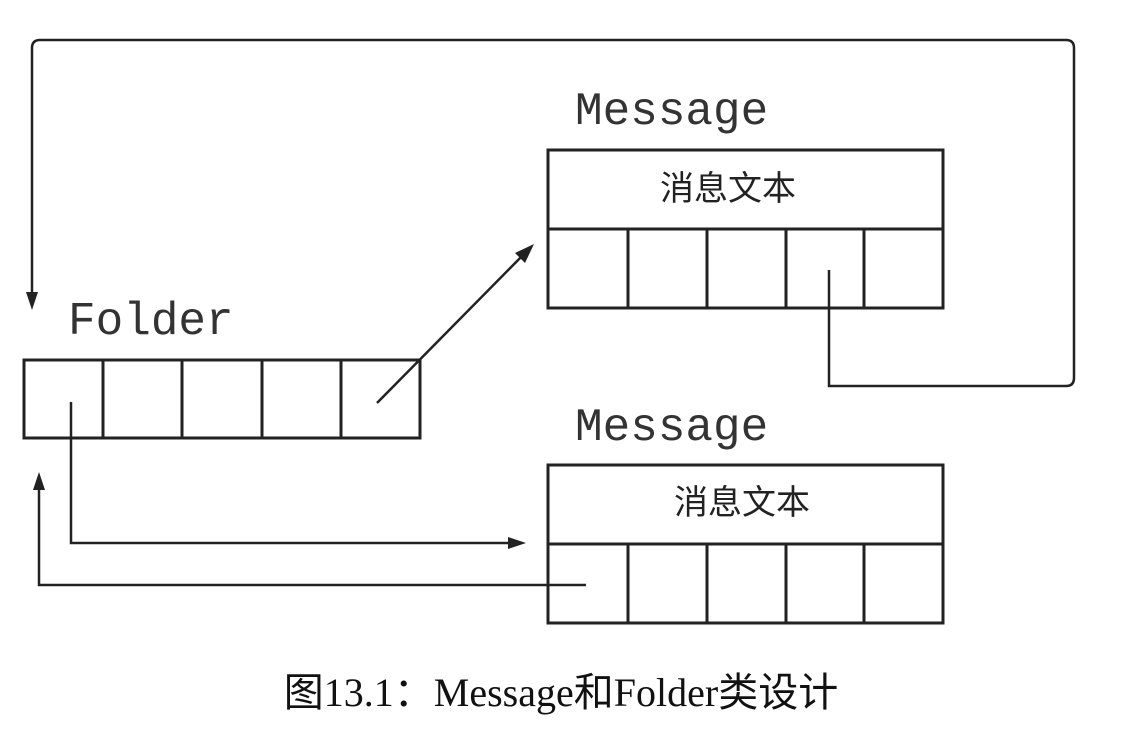 Image resolution: width=1122 pixels, height=739 pixels. I want to click on folder-pointer-array, so click(222, 399).